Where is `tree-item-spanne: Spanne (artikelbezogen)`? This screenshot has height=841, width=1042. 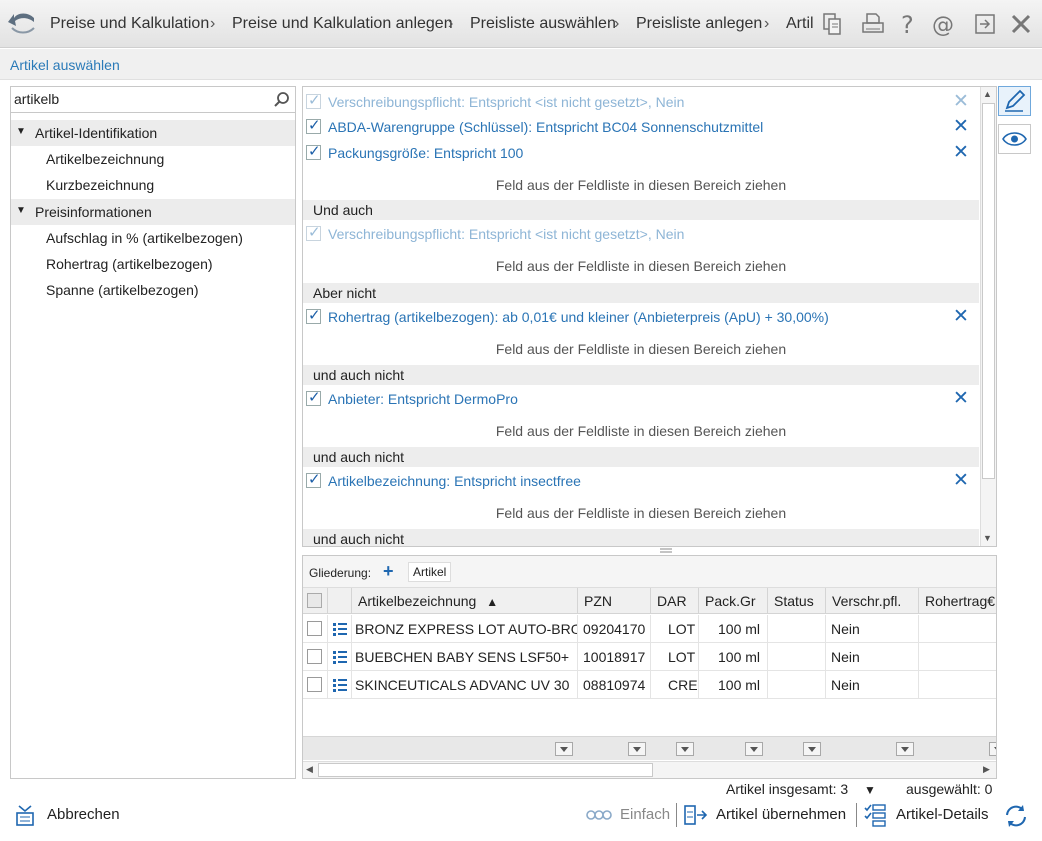
tree-item-spanne: Spanne (artikelbezogen) is located at coordinates (122, 290).